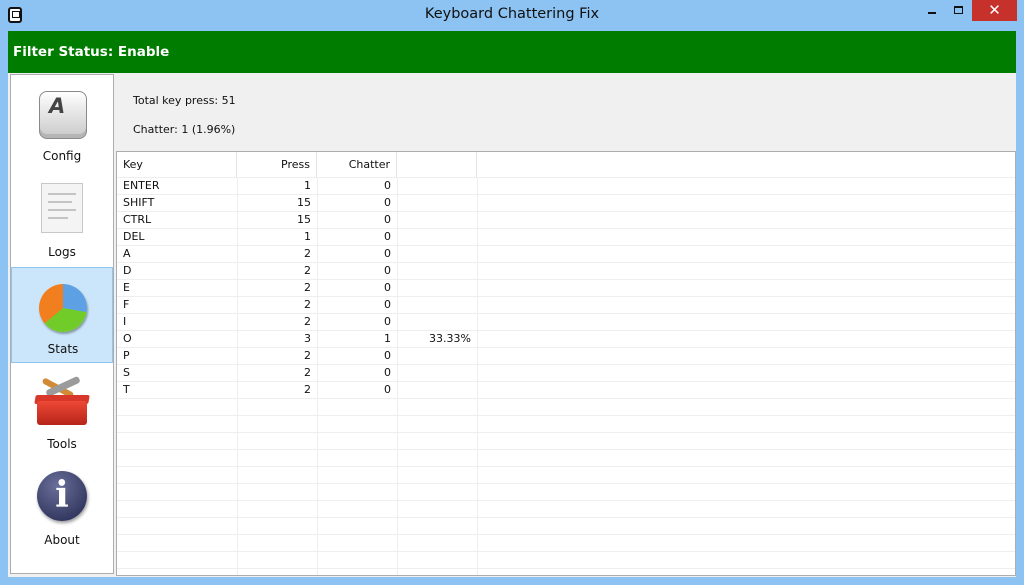 The image size is (1024, 585). Describe the element at coordinates (566, 253) in the screenshot. I see `table-row: A 2 0` at that location.